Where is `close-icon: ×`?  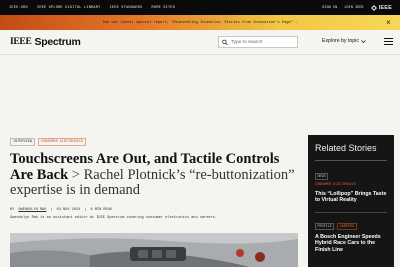 close-icon: × is located at coordinates (388, 22).